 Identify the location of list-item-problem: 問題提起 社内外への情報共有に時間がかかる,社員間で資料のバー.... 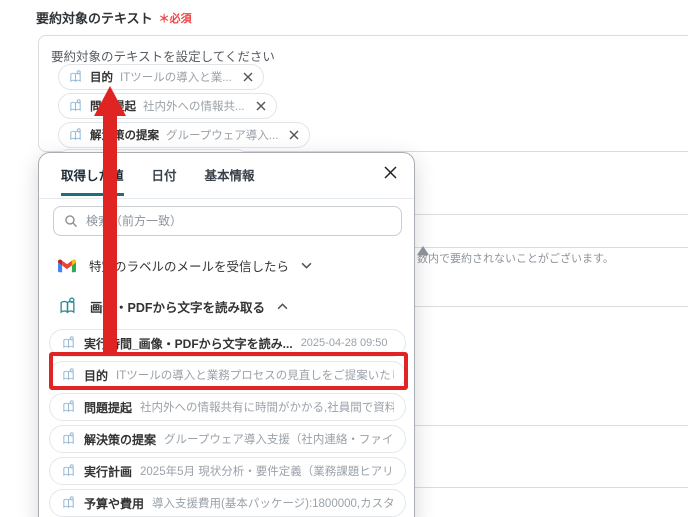
(227, 407).